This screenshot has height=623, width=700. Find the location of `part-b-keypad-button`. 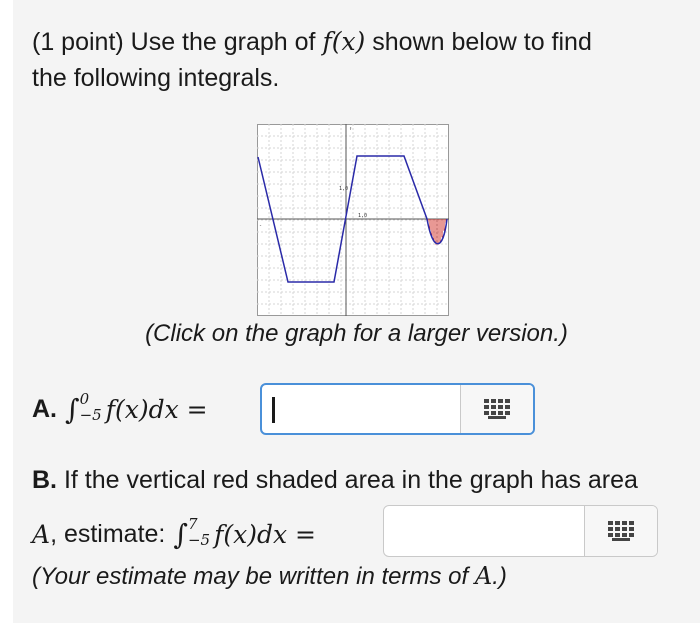

part-b-keypad-button is located at coordinates (620, 531).